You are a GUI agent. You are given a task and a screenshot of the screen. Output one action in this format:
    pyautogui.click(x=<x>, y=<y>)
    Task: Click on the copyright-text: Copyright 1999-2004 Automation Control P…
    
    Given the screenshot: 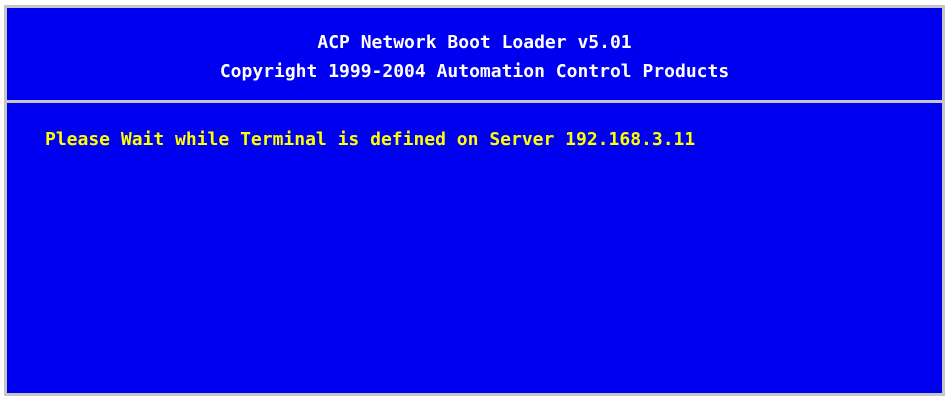 What is the action you would take?
    pyautogui.click(x=474, y=71)
    